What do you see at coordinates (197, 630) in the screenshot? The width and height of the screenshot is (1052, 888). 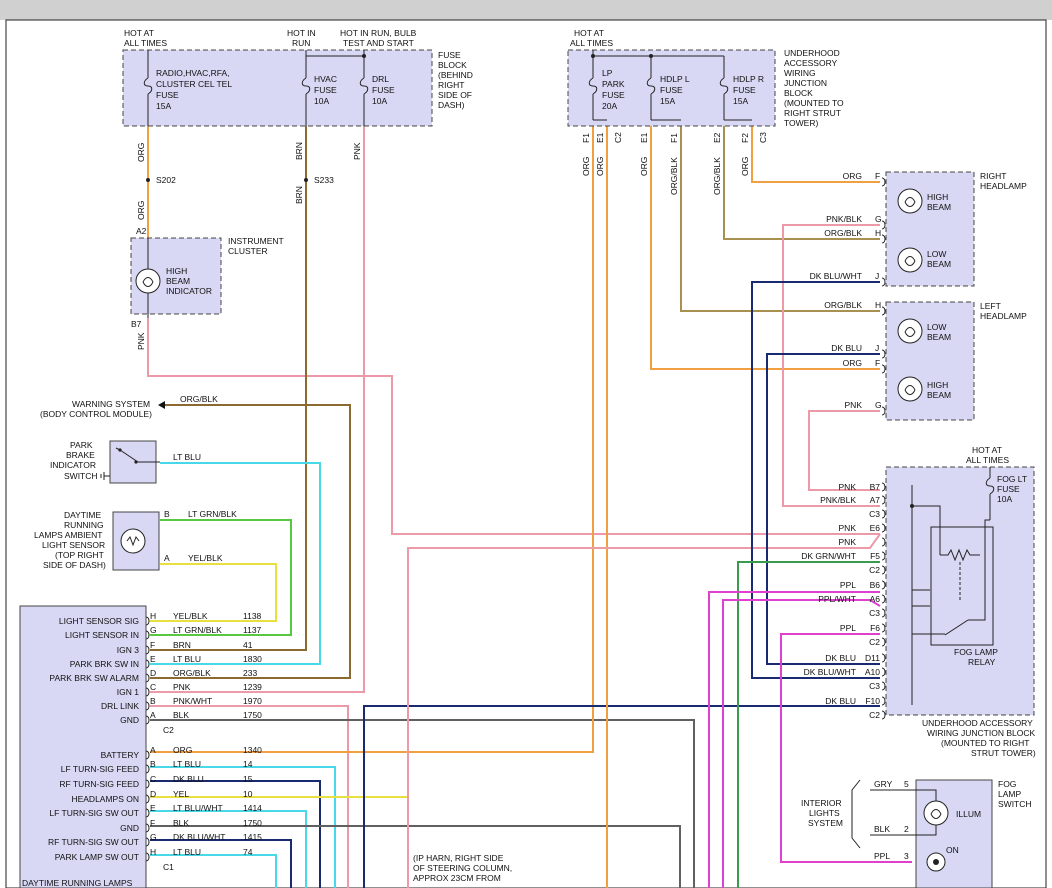 I see `drl-row-wire: LT GRN/BLK` at bounding box center [197, 630].